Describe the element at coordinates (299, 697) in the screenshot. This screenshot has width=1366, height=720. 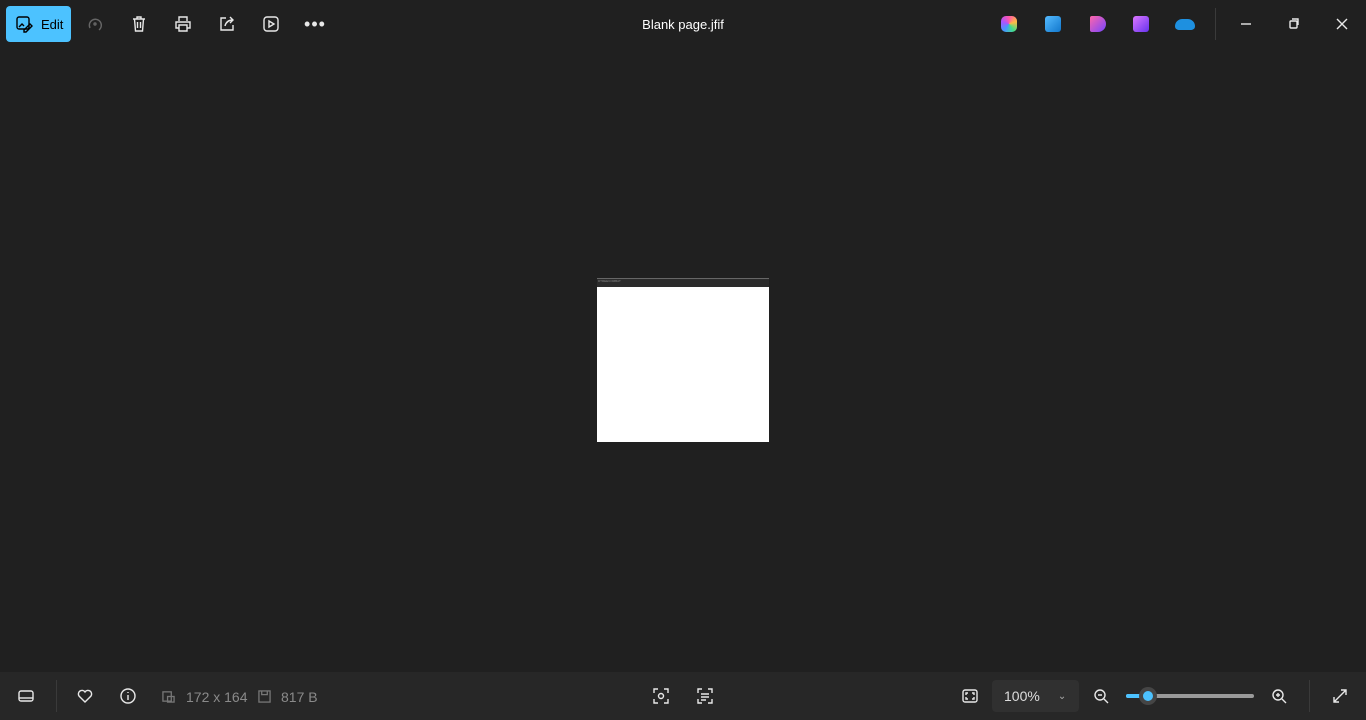
I see `file-size: 817 B` at that location.